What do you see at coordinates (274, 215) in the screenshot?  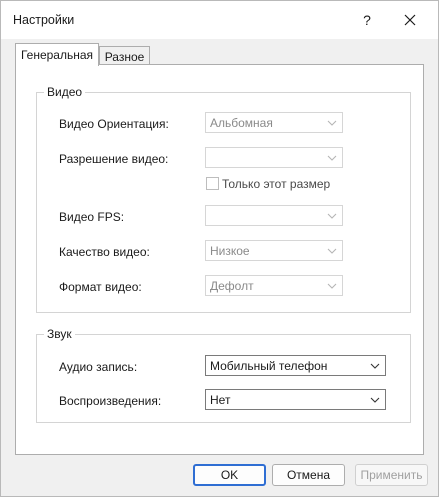 I see `video-fps-select` at bounding box center [274, 215].